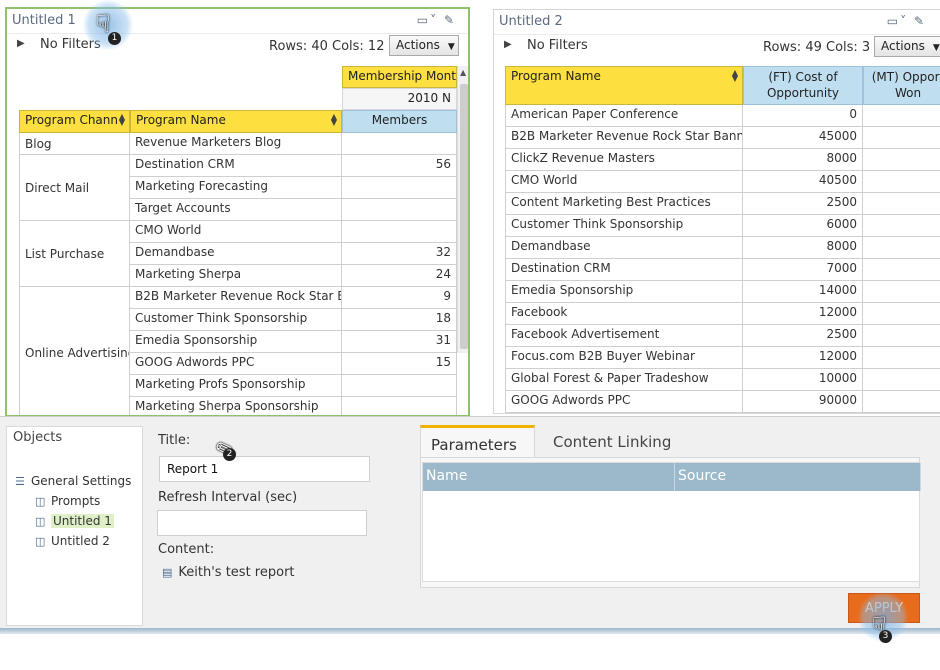  What do you see at coordinates (463, 72) in the screenshot?
I see `scroll-up-icon: ▲` at bounding box center [463, 72].